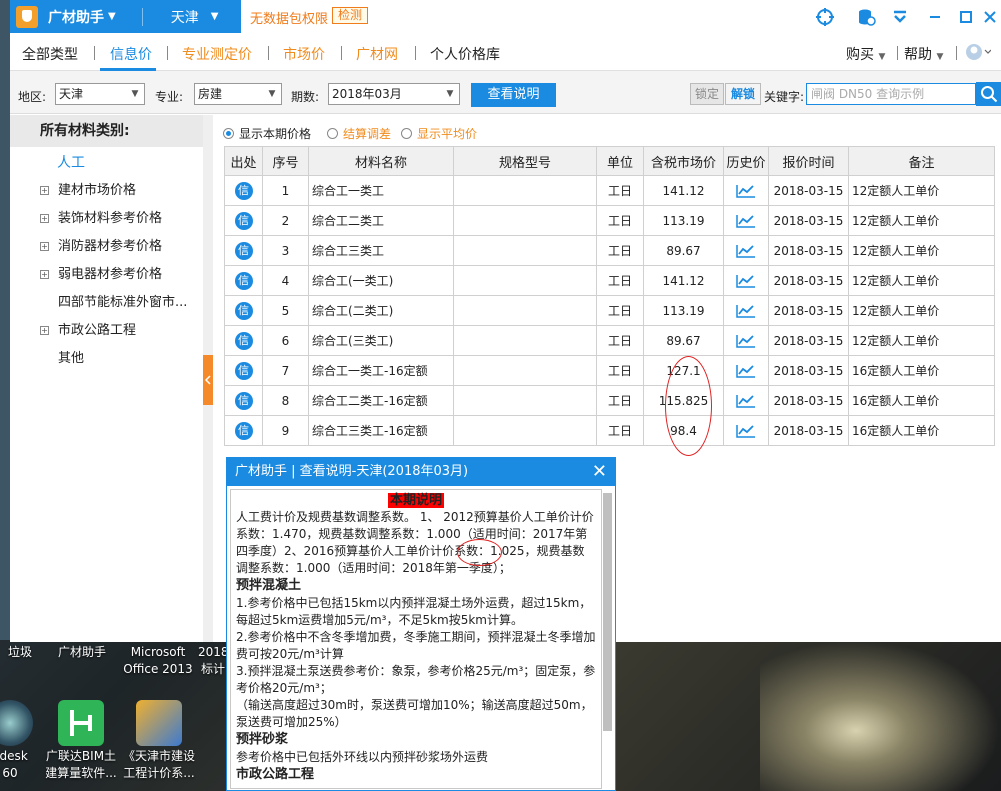  I want to click on user-avatar-icon, so click(978, 54).